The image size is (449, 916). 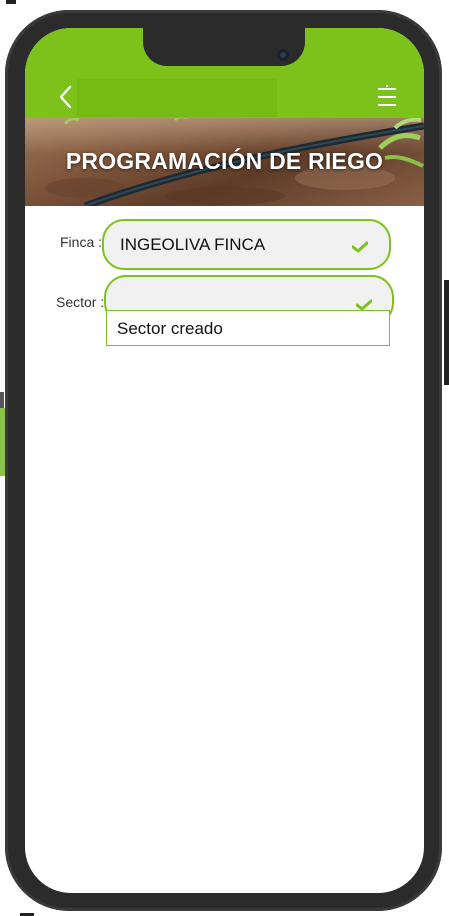 What do you see at coordinates (170, 329) in the screenshot?
I see `sector-option: Sector creado` at bounding box center [170, 329].